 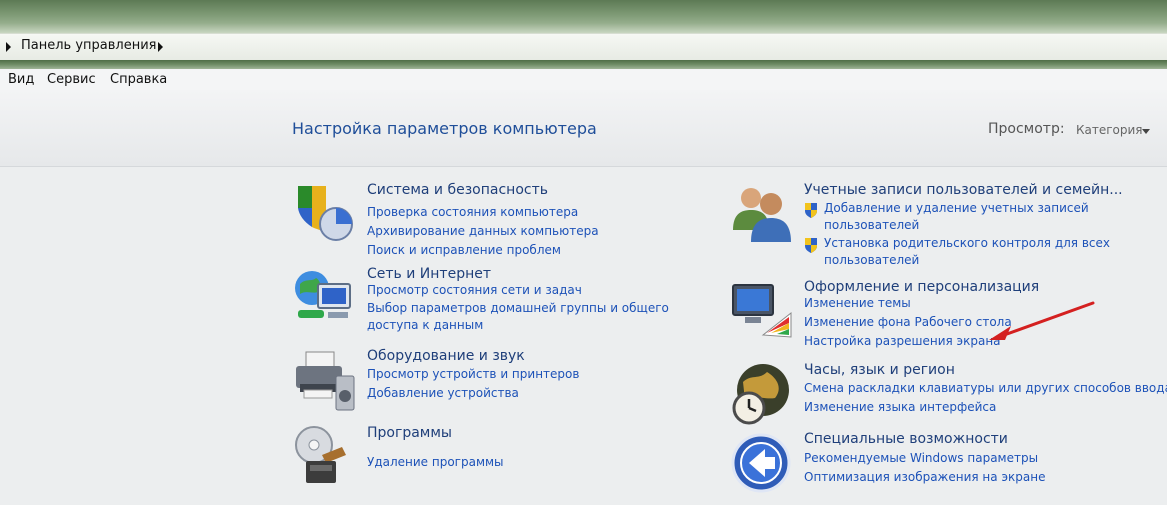 What do you see at coordinates (1042, 320) in the screenshot?
I see `annotation-arrow-icon` at bounding box center [1042, 320].